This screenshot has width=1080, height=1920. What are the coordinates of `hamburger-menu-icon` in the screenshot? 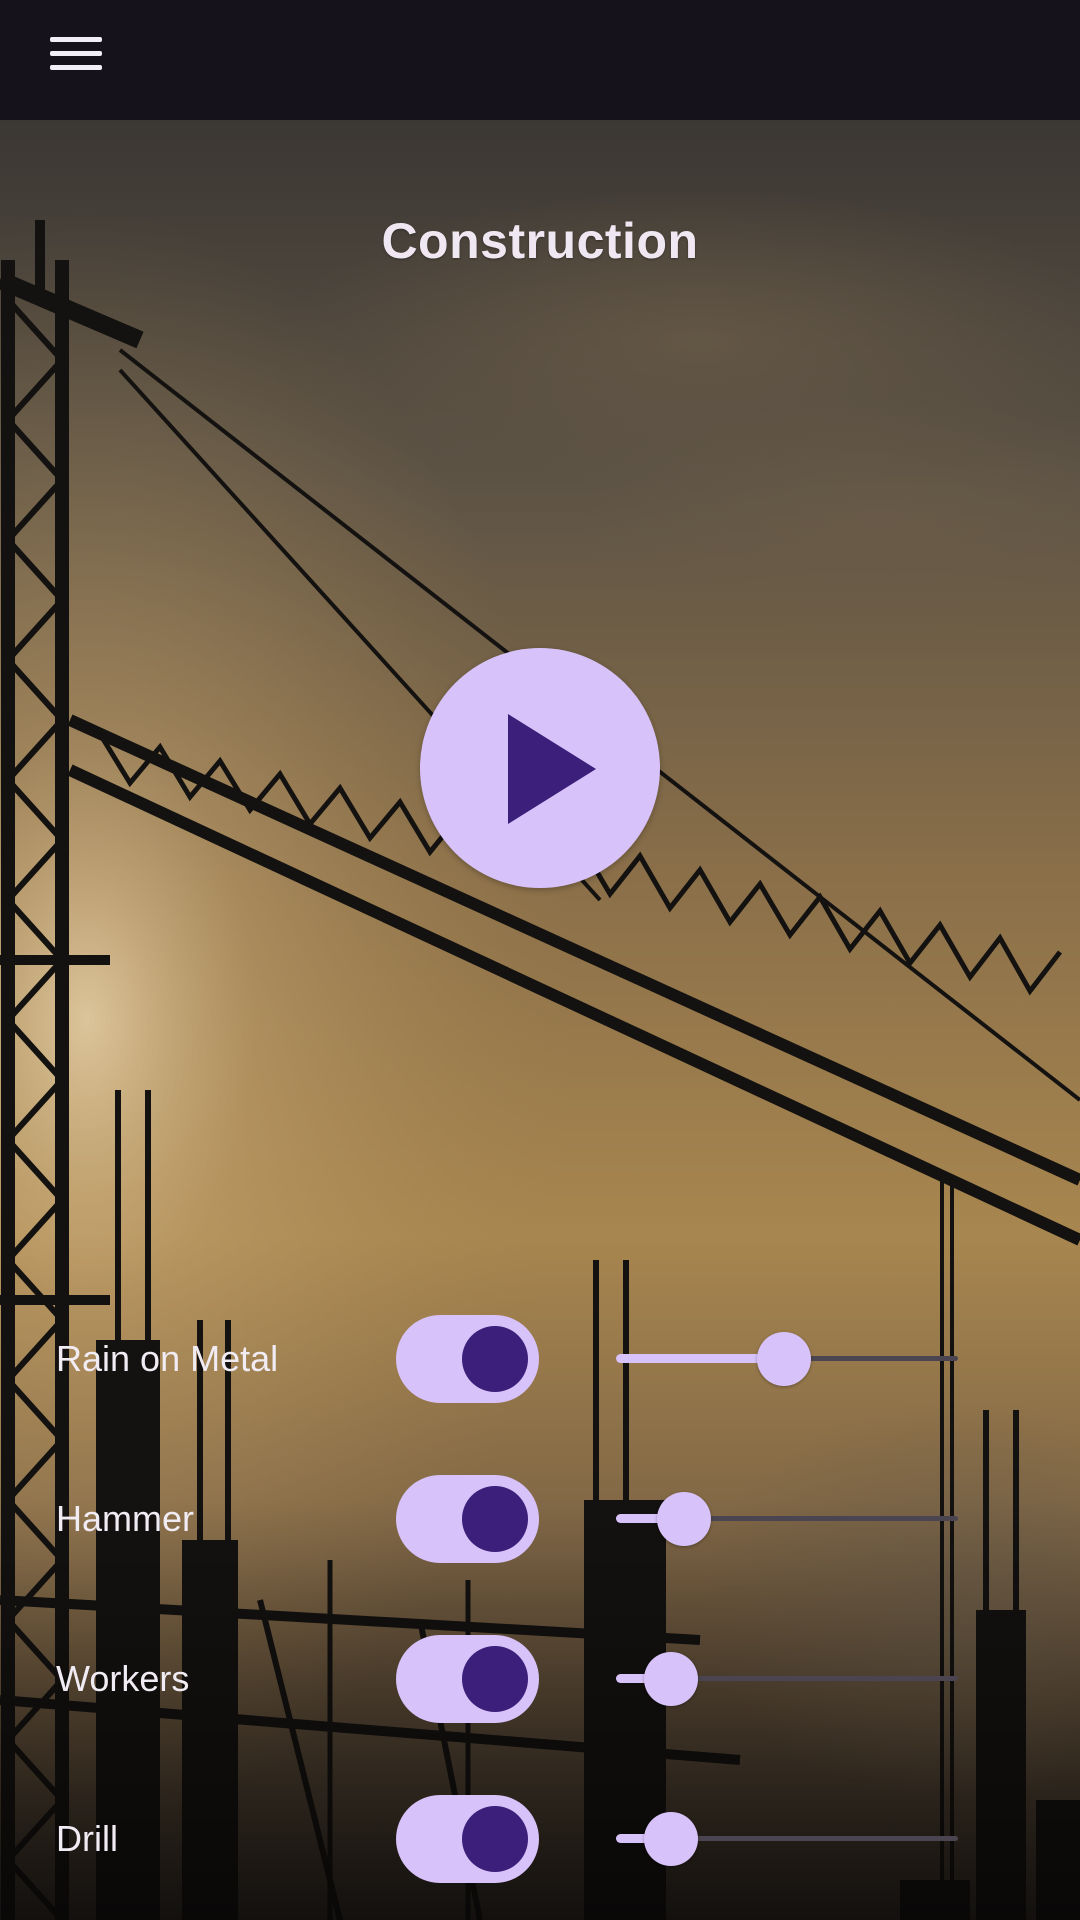 It's located at (76, 53).